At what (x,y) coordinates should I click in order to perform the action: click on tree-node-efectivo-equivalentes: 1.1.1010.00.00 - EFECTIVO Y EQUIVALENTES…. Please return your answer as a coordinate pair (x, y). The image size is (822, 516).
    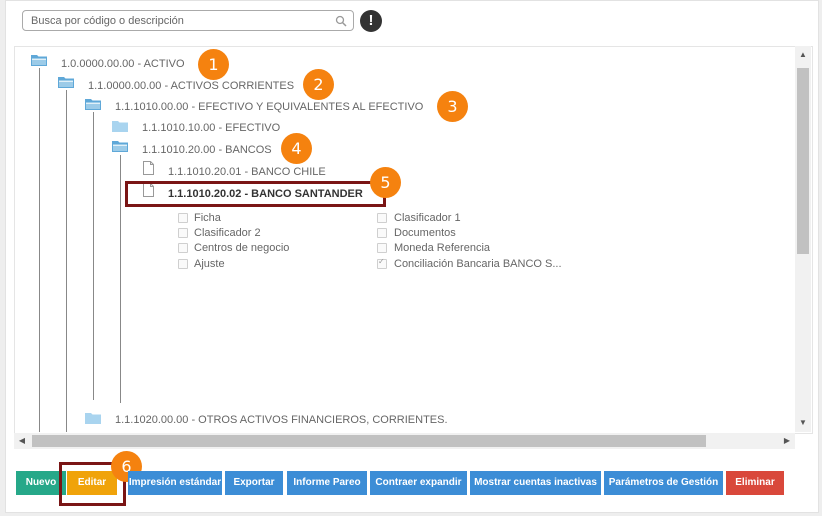
    Looking at the image, I should click on (269, 107).